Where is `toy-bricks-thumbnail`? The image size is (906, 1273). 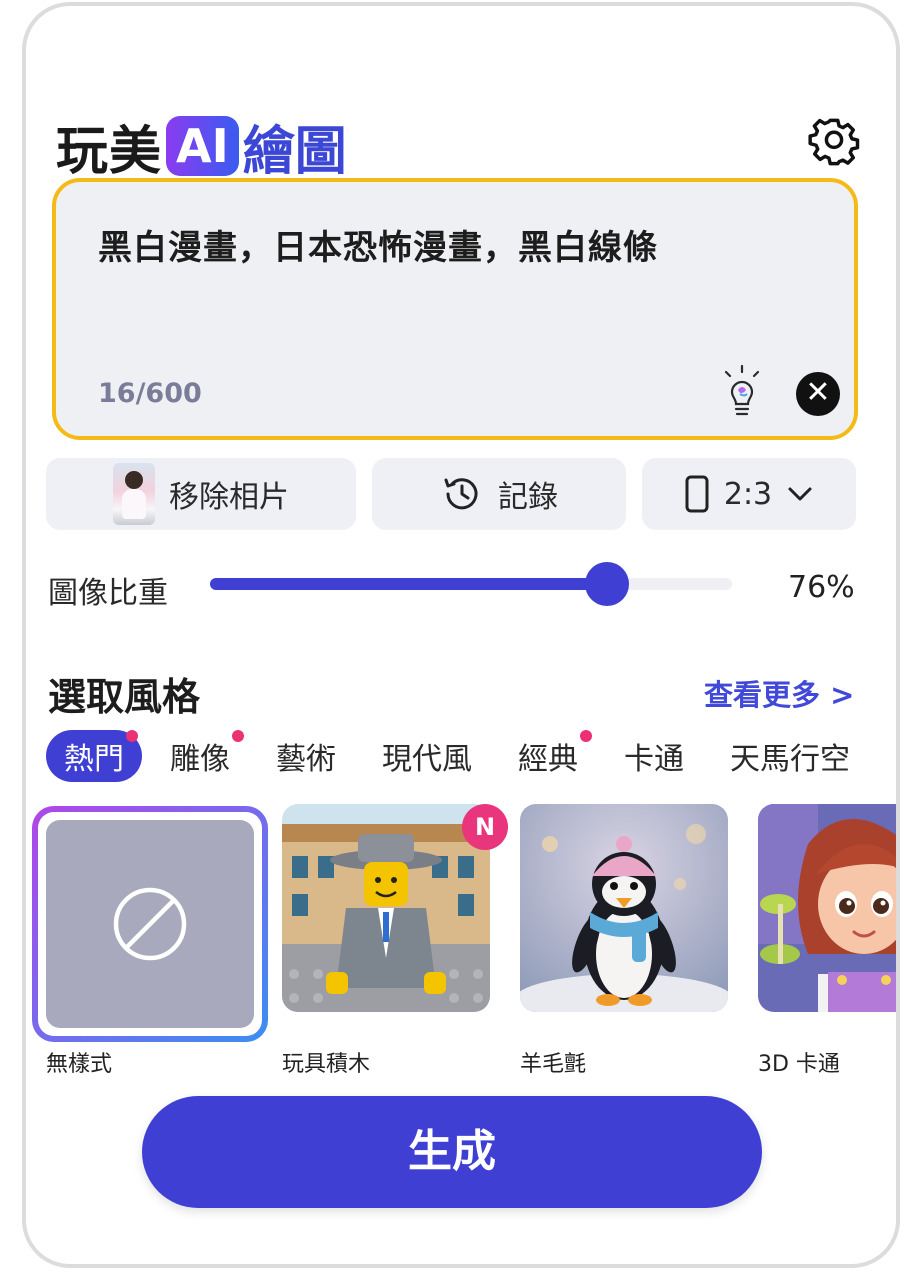 toy-bricks-thumbnail is located at coordinates (386, 908).